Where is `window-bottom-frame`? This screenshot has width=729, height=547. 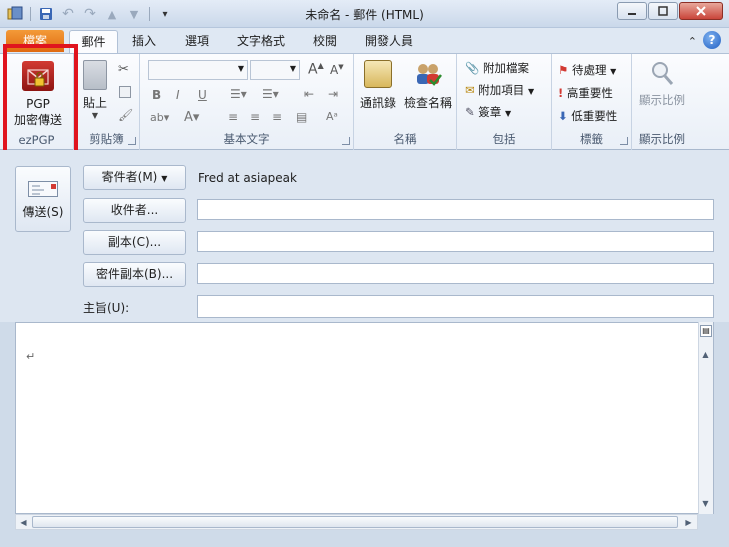
window-bottom-frame is located at coordinates (364, 539).